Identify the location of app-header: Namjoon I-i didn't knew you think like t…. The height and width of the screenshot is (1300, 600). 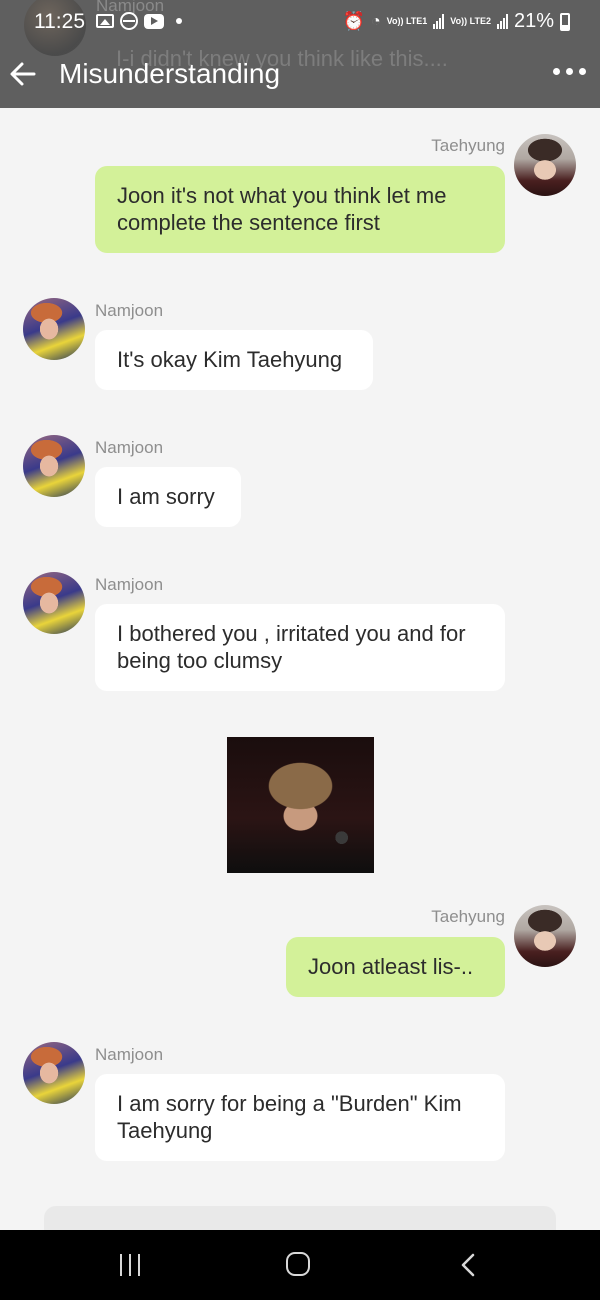
(300, 54).